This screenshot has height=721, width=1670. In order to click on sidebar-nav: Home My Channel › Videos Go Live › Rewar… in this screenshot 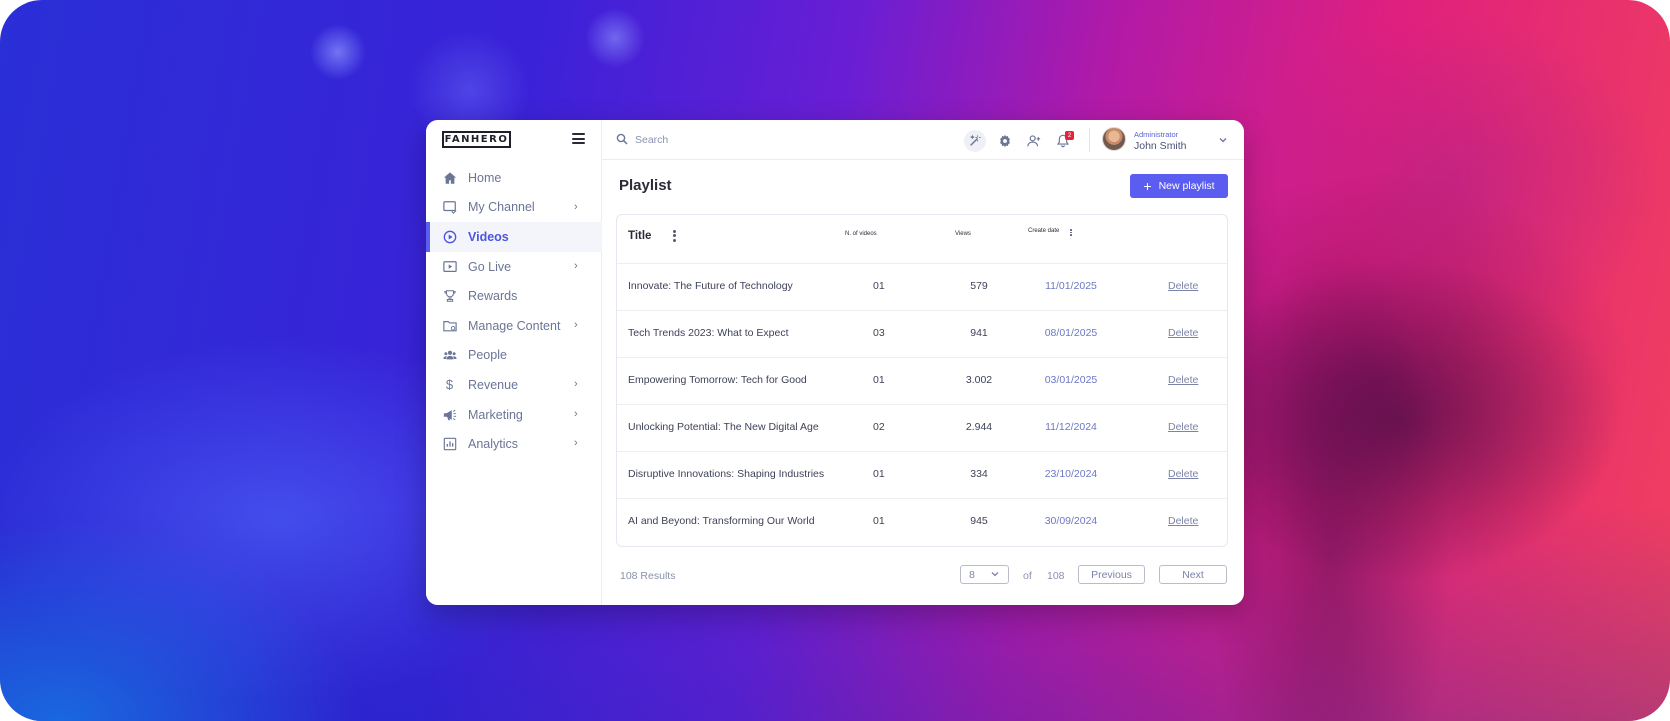, I will do `click(514, 311)`.